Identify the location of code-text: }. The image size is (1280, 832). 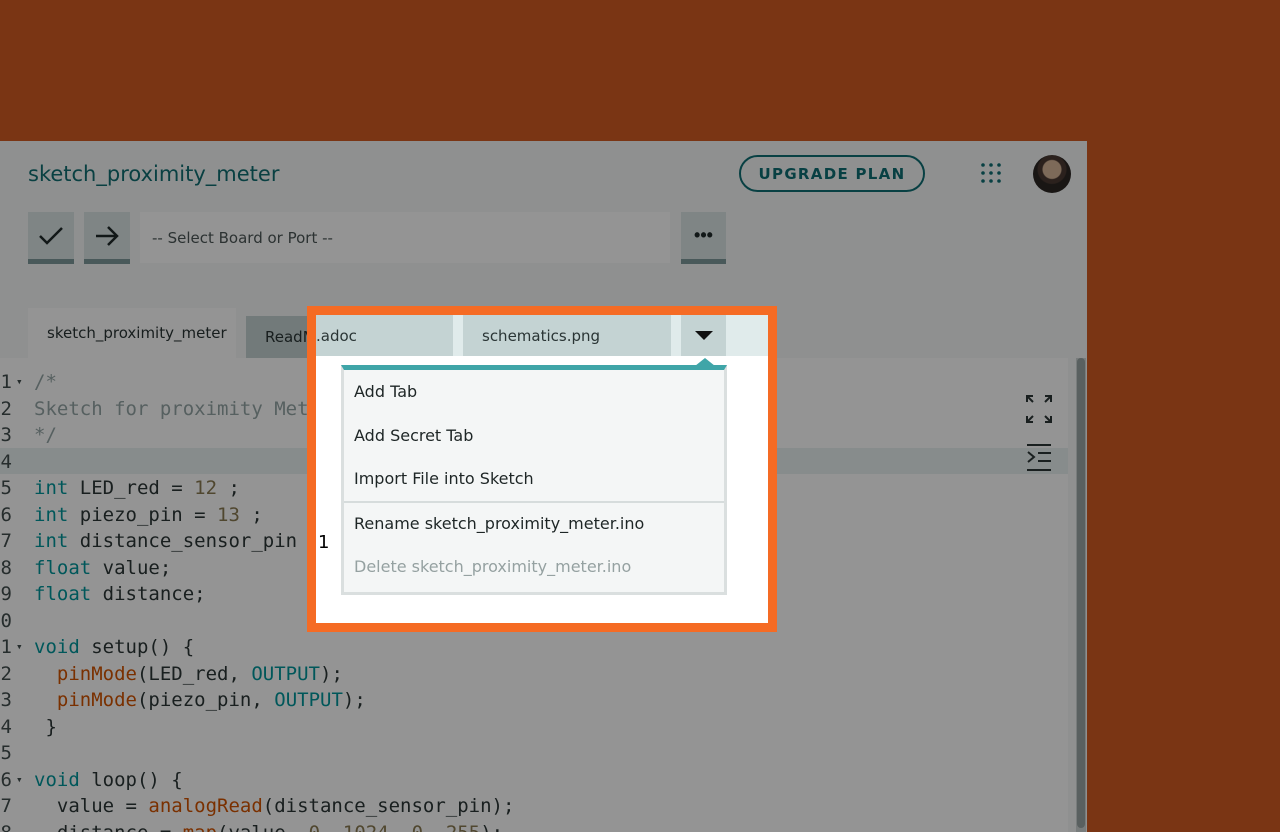
(45, 726).